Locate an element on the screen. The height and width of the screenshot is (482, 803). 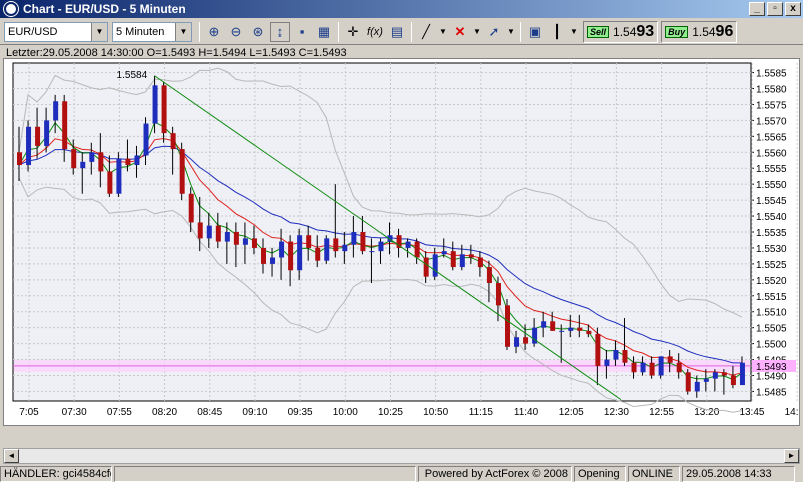
buy-price-big: 96 is located at coordinates (724, 31).